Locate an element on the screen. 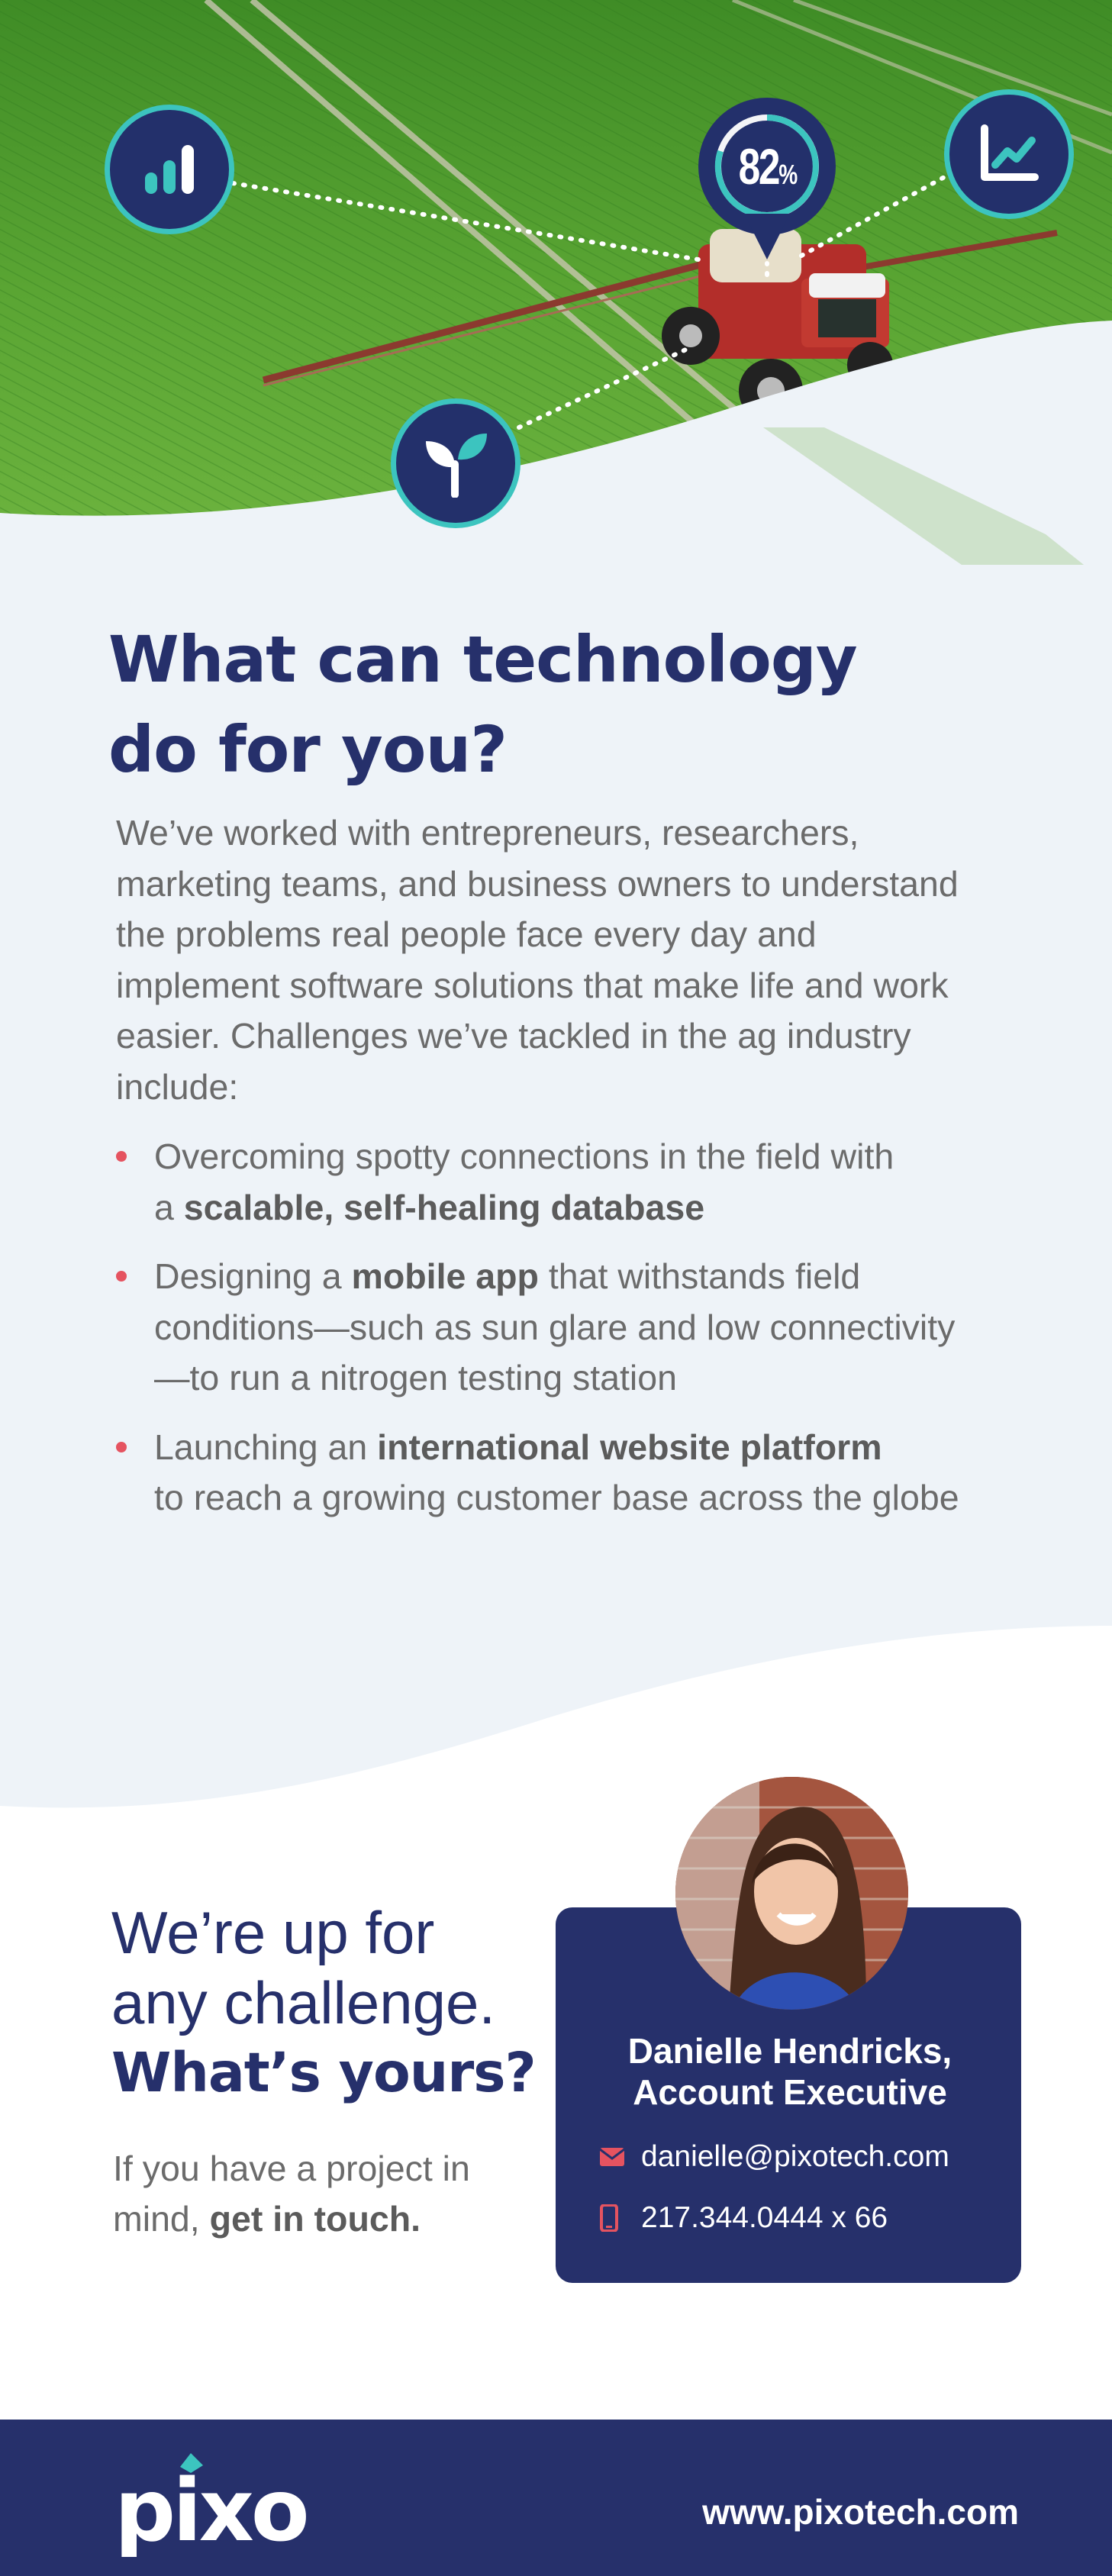 This screenshot has width=1112, height=2576. bar-chart-icon is located at coordinates (169, 169).